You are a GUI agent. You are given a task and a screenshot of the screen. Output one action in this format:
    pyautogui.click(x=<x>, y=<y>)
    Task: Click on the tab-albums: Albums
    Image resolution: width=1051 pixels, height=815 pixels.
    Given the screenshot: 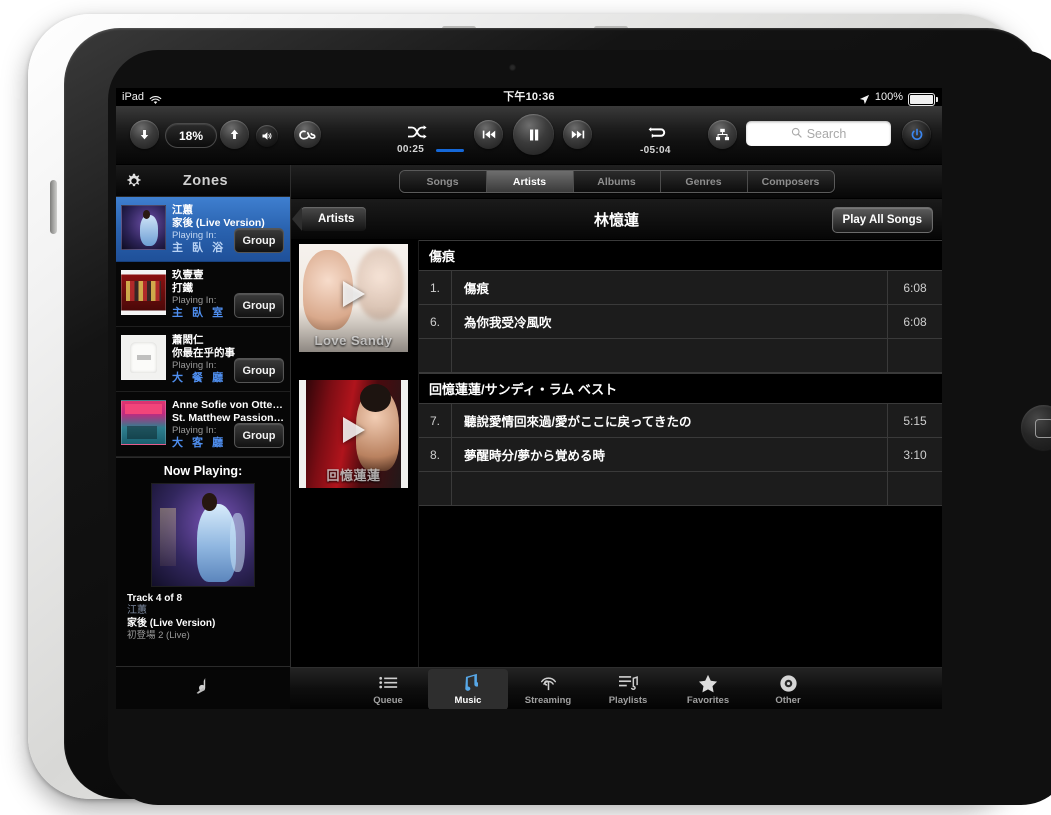 What is the action you would take?
    pyautogui.click(x=617, y=181)
    